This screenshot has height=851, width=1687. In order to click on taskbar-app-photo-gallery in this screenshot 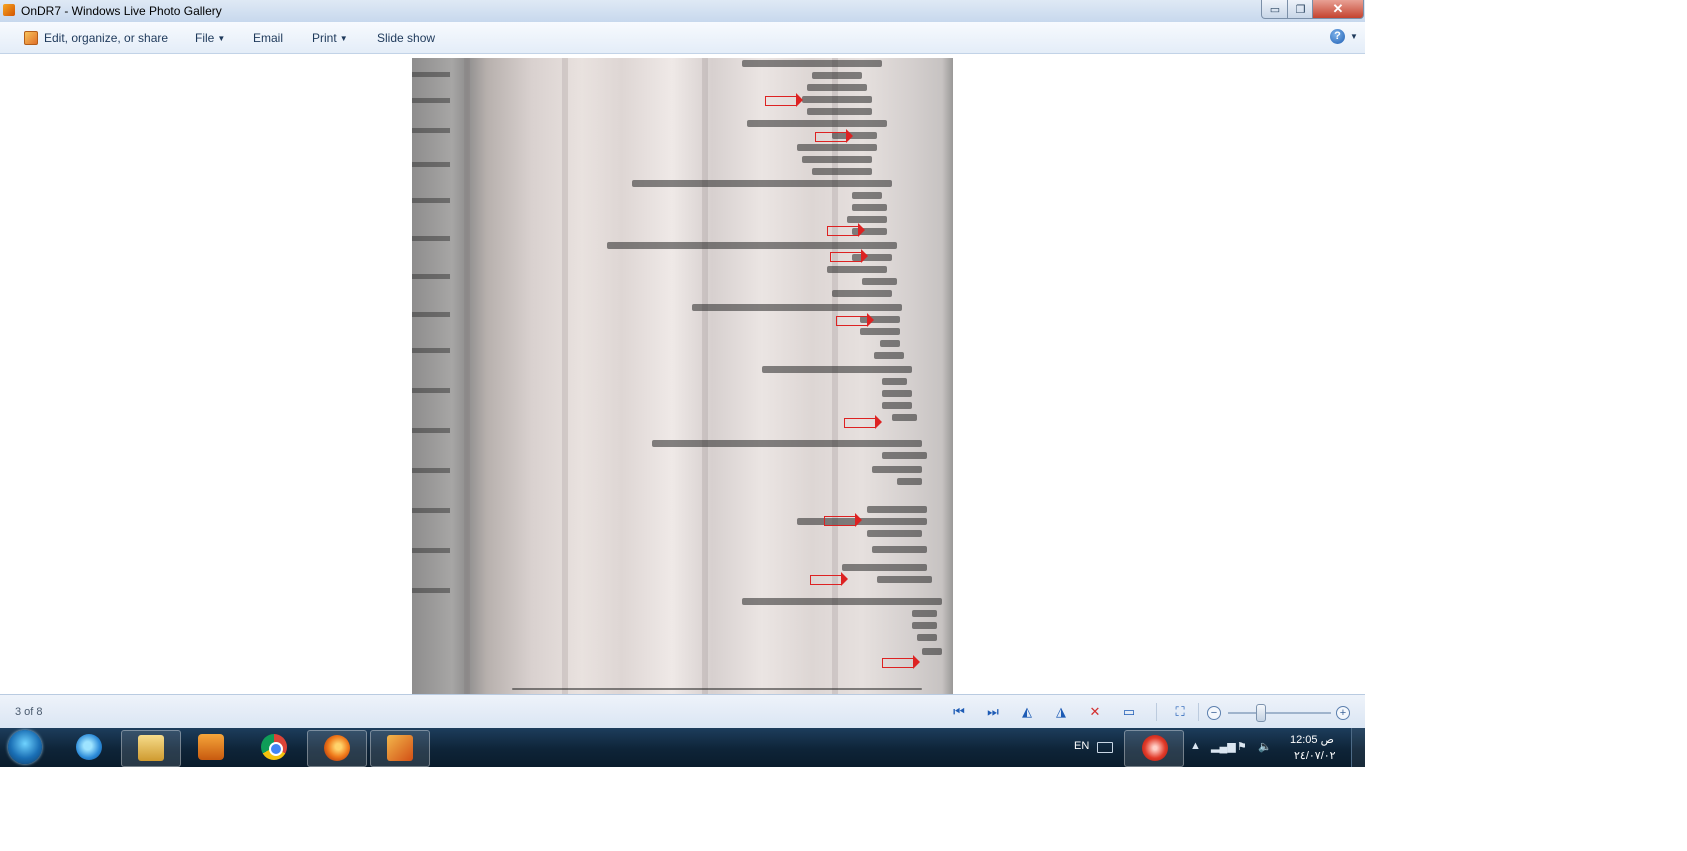, I will do `click(400, 748)`.